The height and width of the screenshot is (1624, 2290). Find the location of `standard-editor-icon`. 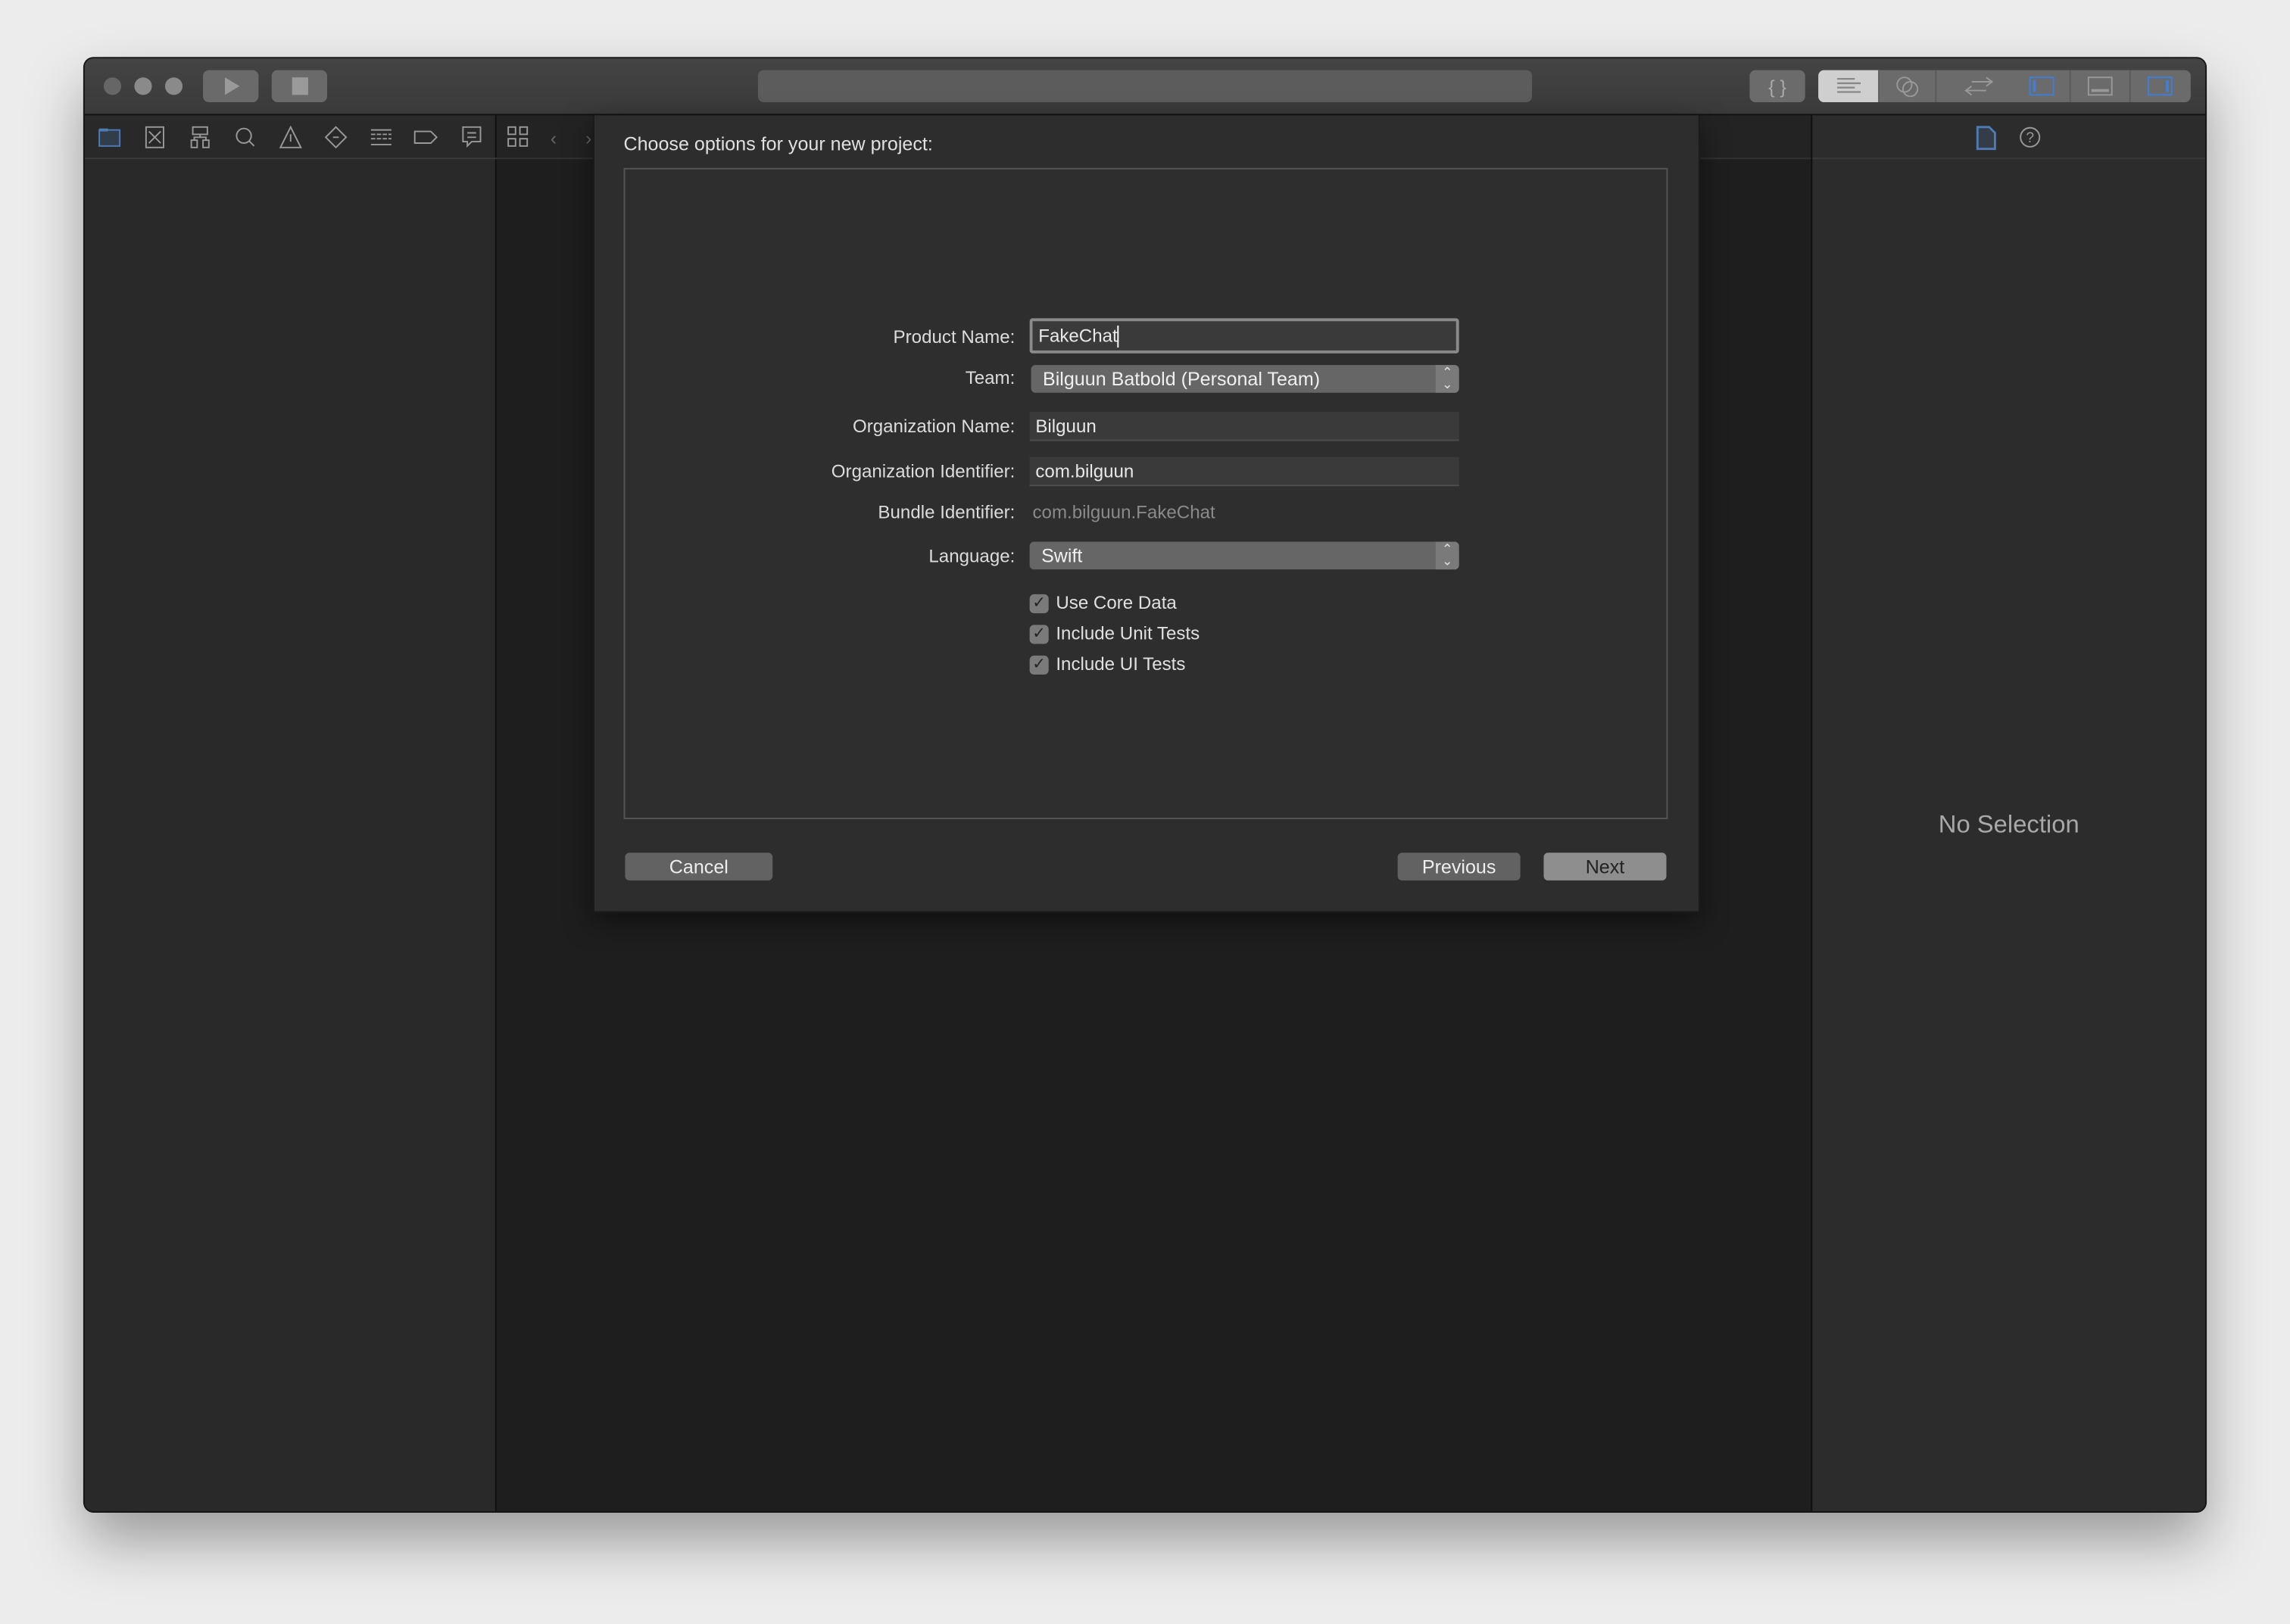

standard-editor-icon is located at coordinates (1849, 86).